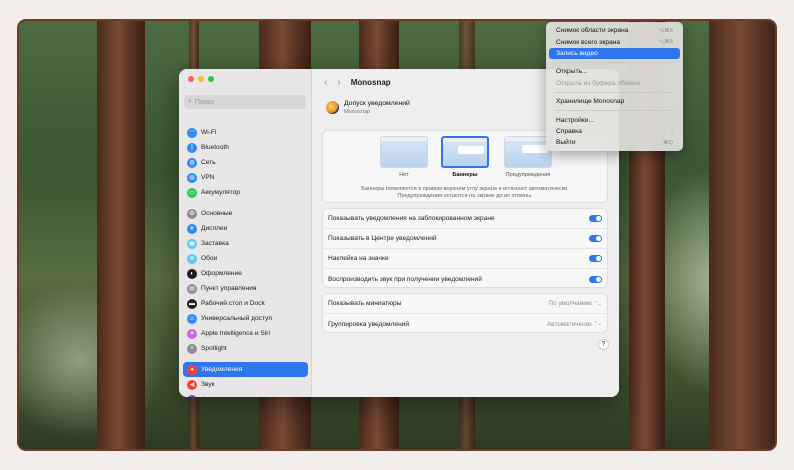  What do you see at coordinates (192, 162) in the screenshot?
I see `globe-icon: ◍` at bounding box center [192, 162].